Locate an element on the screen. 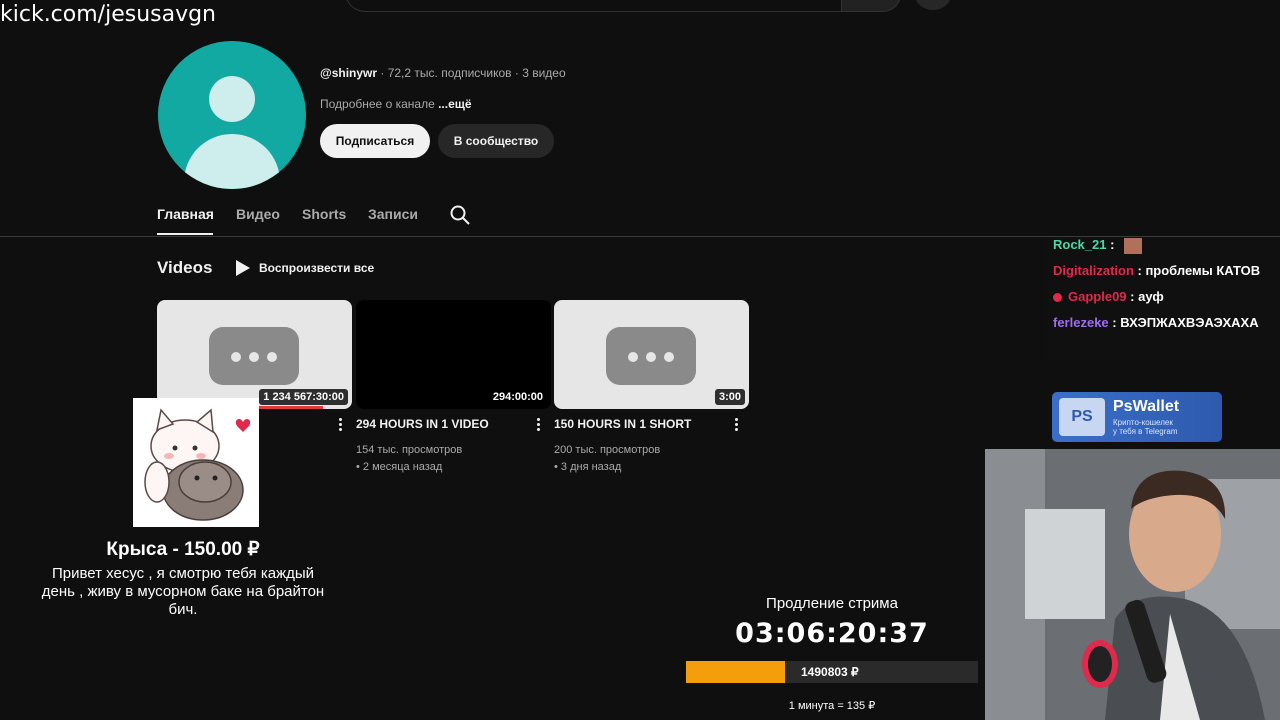  video-thumbnail-2: 294:00:00 is located at coordinates (453, 354).